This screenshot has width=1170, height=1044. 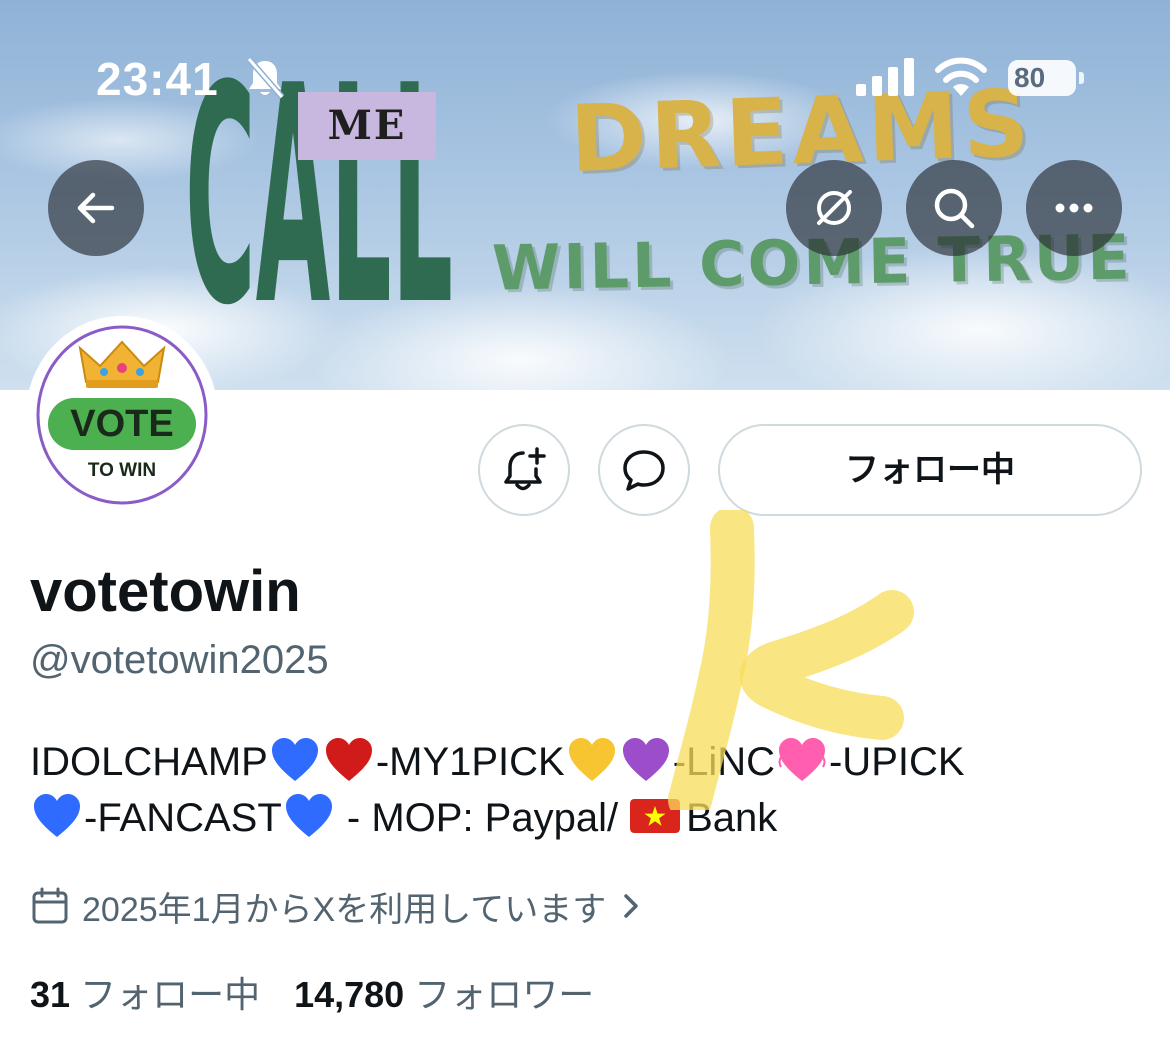 I want to click on avatar-to-win-text: TO WIN, so click(x=122, y=470).